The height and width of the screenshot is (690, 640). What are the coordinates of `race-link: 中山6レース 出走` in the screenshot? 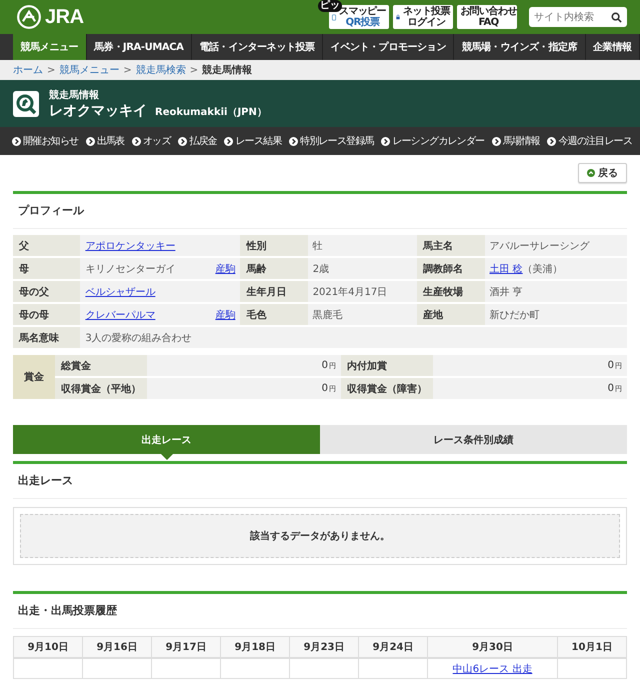 It's located at (492, 669).